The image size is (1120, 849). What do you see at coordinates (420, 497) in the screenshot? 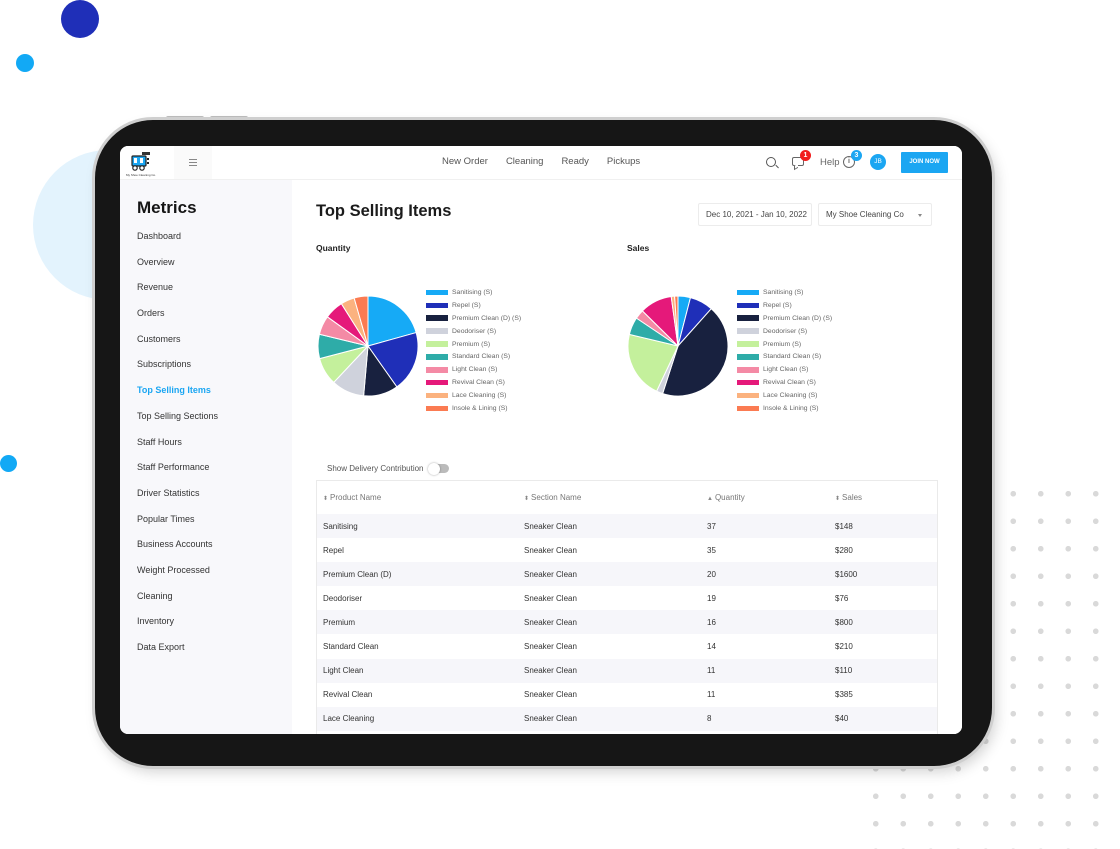
I see `column-header-product-name: ⬍ Product Name` at bounding box center [420, 497].